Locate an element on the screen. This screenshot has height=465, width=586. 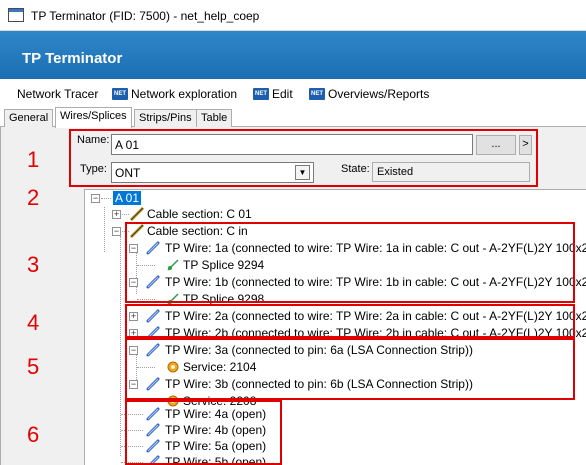
tree-node-tp-wire: TP Wire: 4b (open) is located at coordinates (215, 430).